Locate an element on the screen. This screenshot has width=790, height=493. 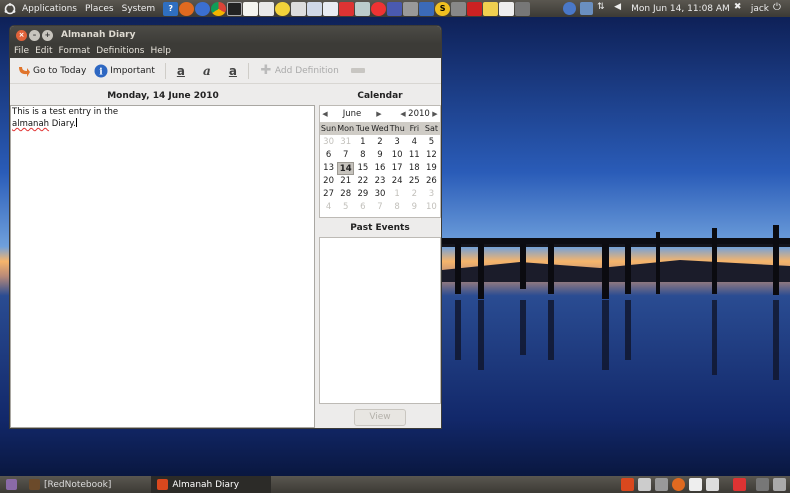
past-events-list is located at coordinates (380, 320).